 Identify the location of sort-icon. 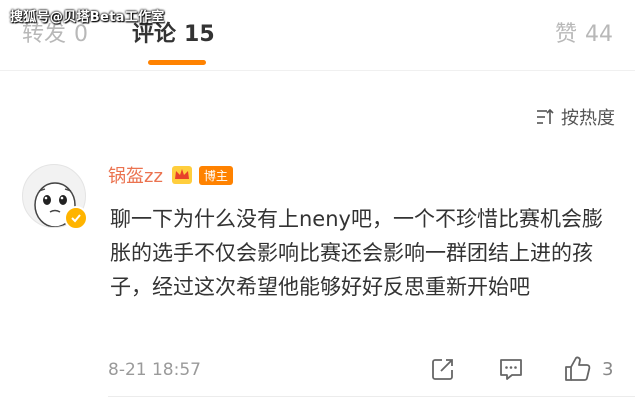
(545, 116).